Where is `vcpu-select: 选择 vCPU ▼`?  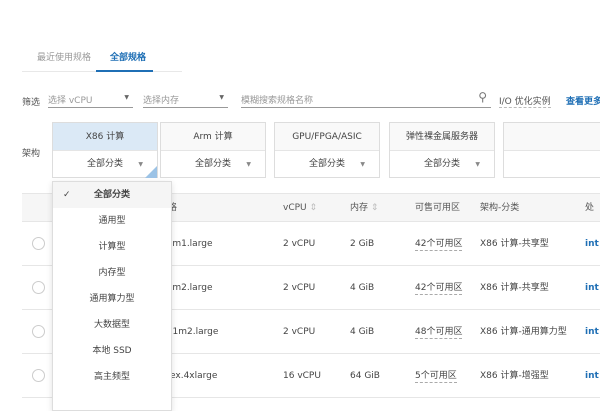 vcpu-select: 选择 vCPU ▼ is located at coordinates (90, 100).